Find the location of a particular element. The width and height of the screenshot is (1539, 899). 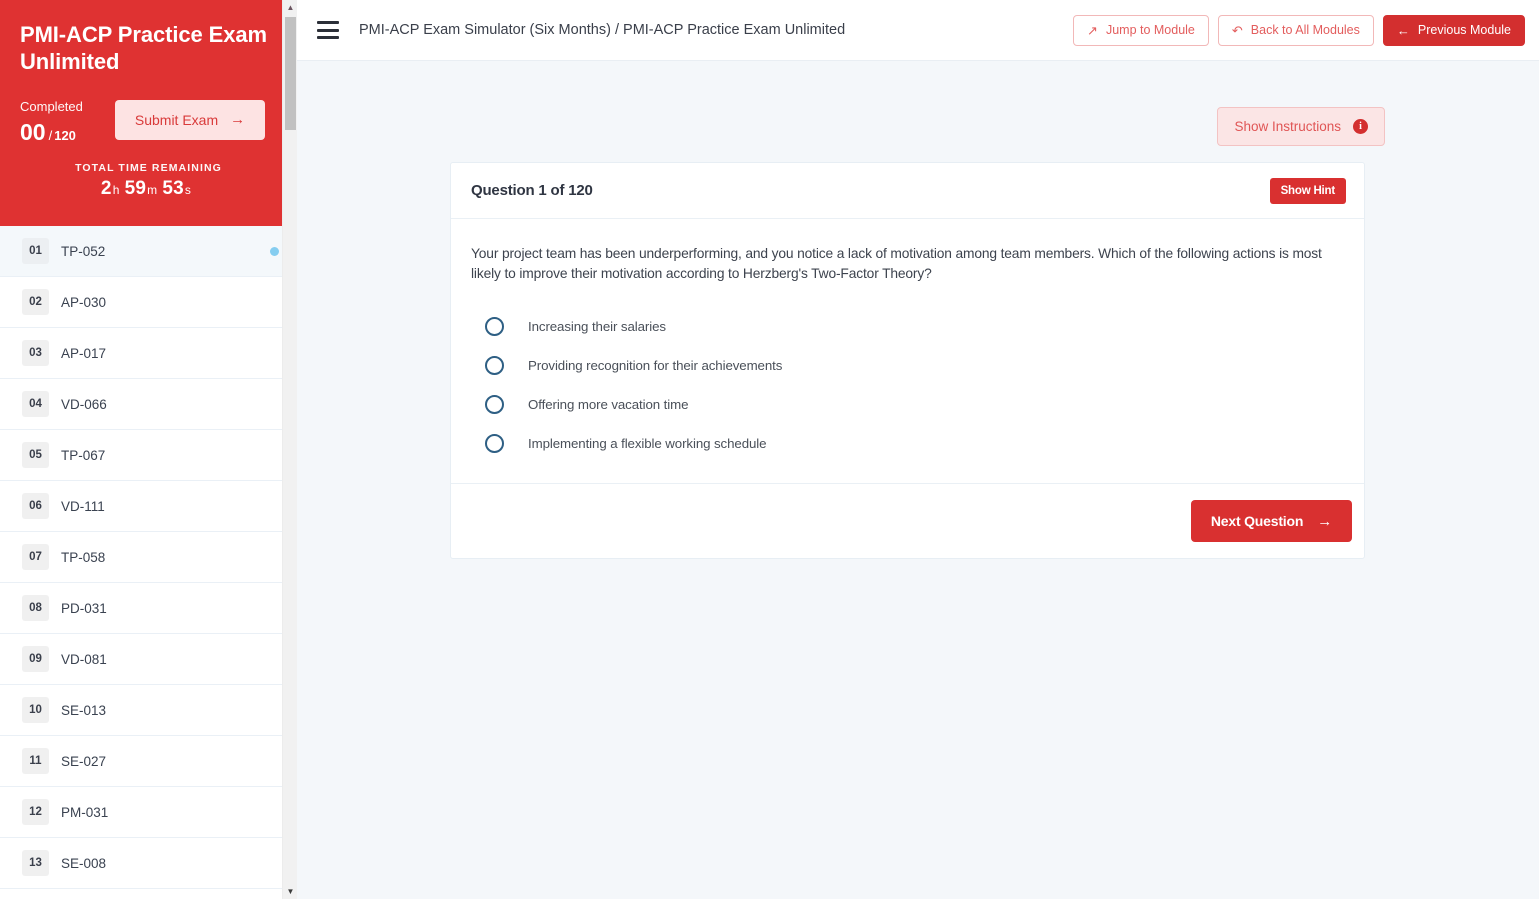

question-nav-item: 01 TP-052 is located at coordinates (148, 251).